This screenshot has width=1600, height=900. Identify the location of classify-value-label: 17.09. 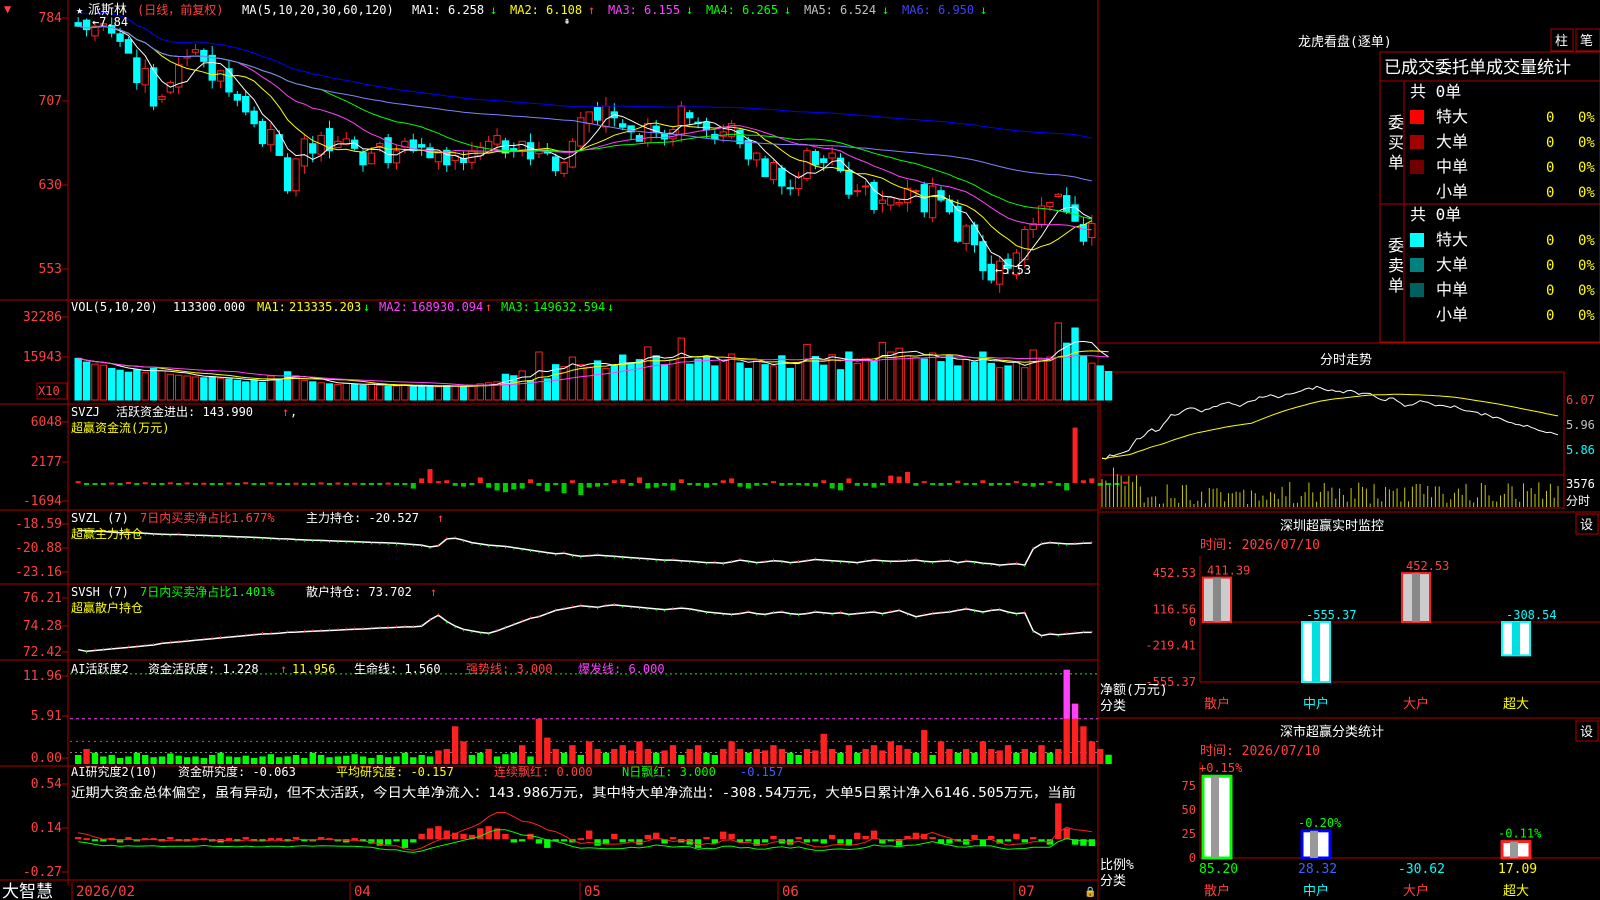
(1517, 869).